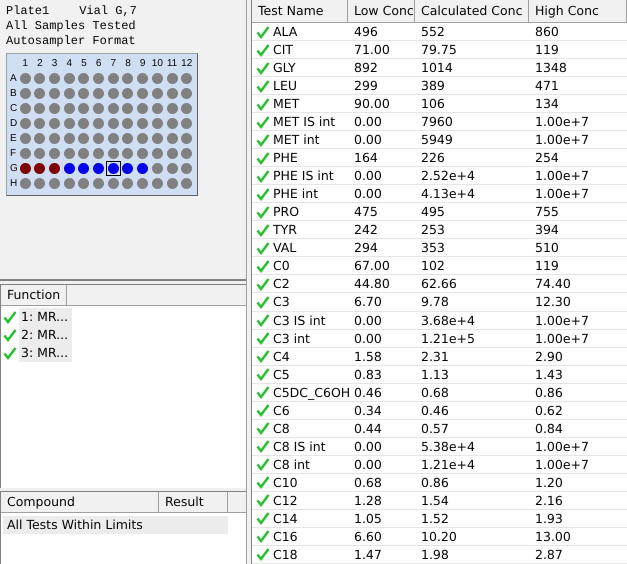 This screenshot has height=564, width=627. Describe the element at coordinates (381, 11) in the screenshot. I see `column-header: Low Conc` at that location.